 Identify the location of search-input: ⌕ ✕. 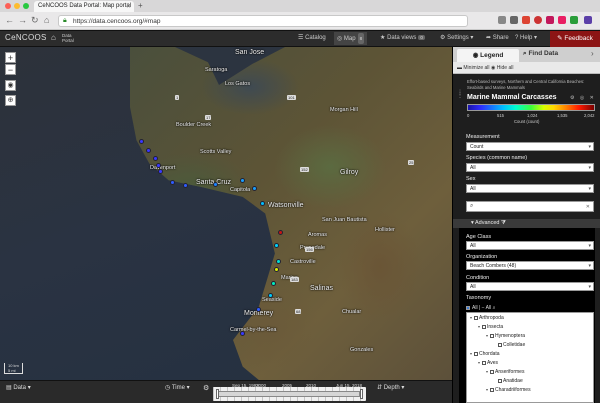
(530, 206).